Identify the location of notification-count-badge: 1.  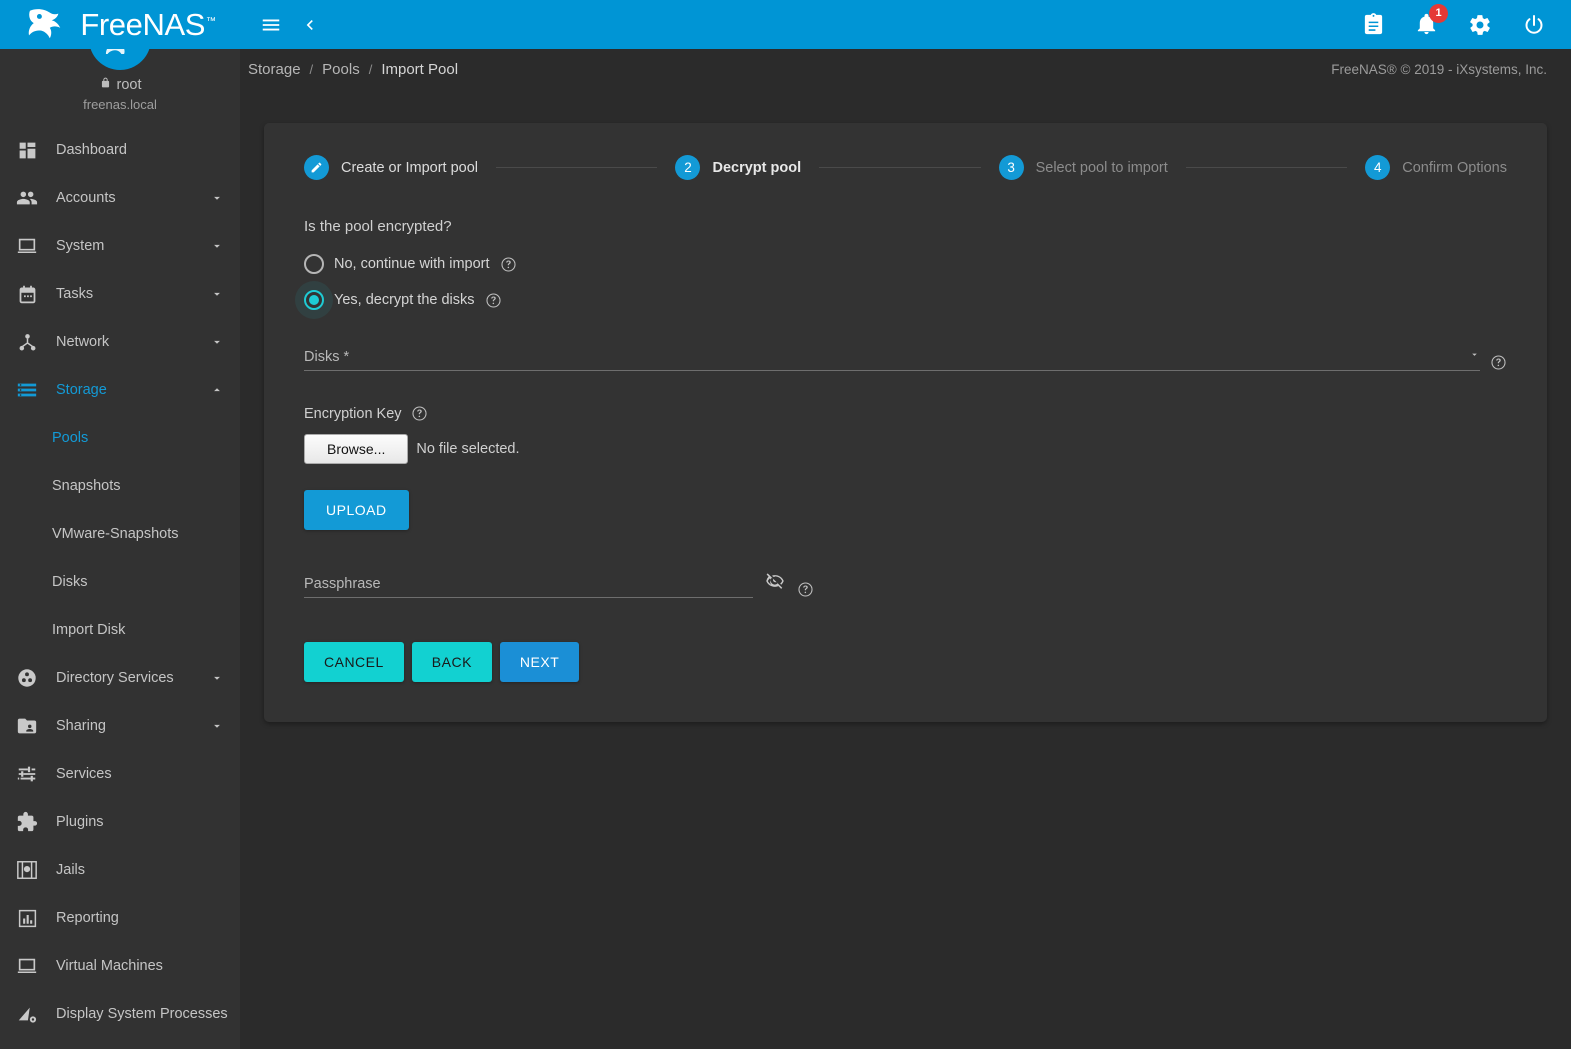
(1438, 13).